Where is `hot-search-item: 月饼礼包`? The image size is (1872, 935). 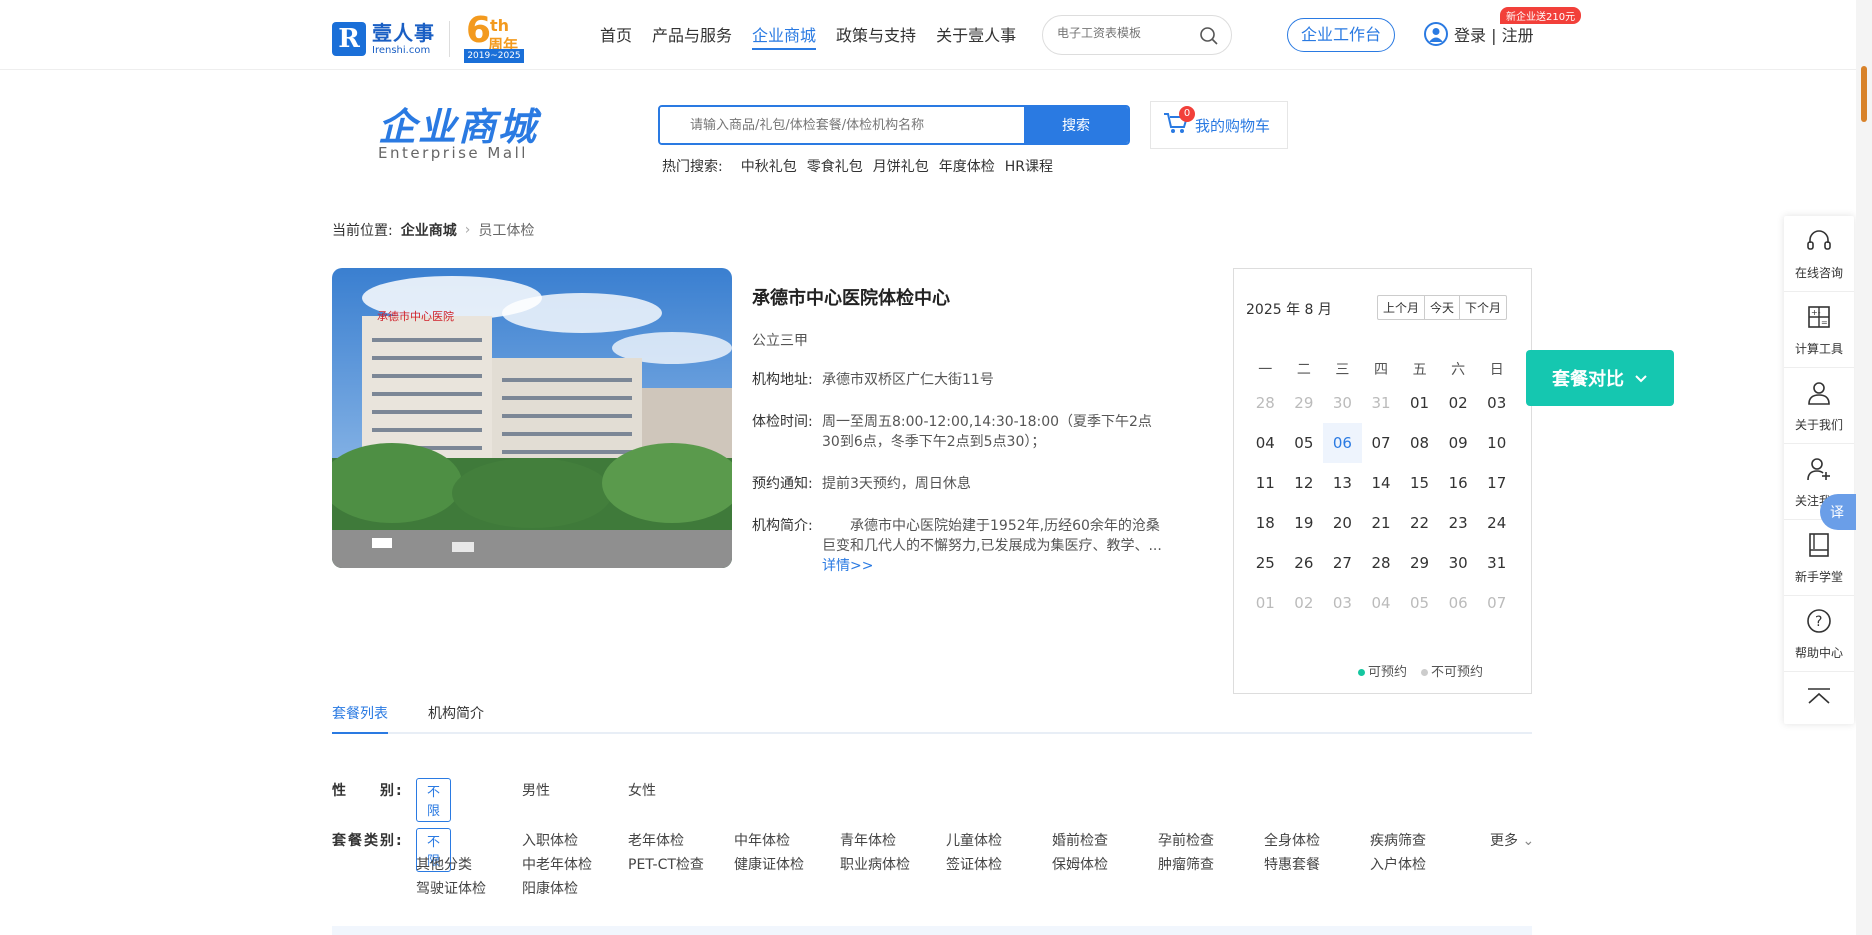
hot-search-item: 月饼礼包 is located at coordinates (901, 166).